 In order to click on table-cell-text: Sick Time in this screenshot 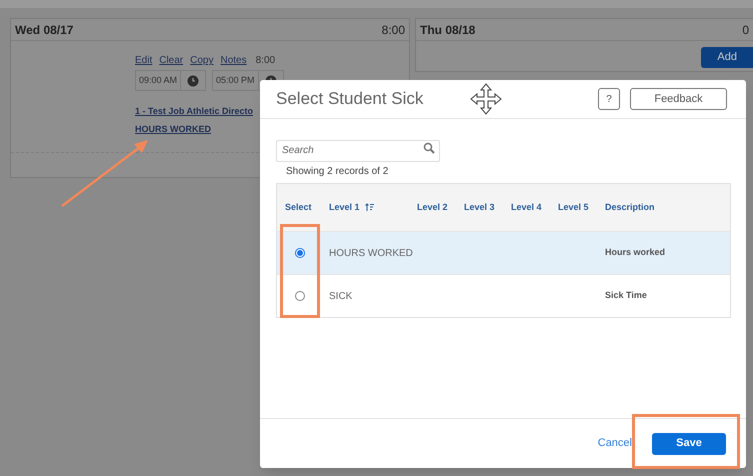, I will do `click(626, 295)`.